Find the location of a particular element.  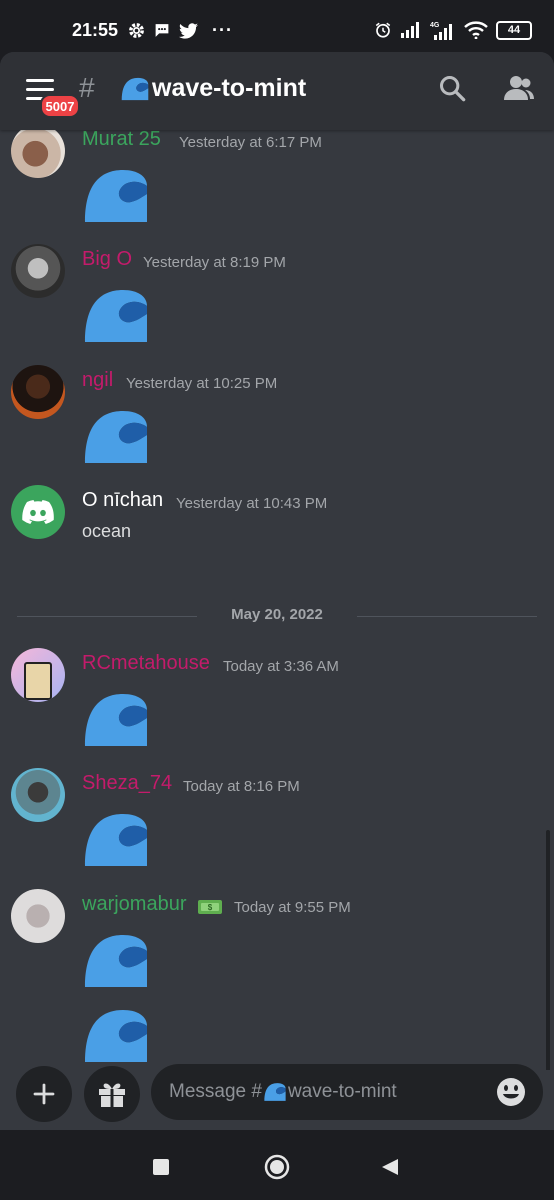

plus-icon is located at coordinates (44, 1094).